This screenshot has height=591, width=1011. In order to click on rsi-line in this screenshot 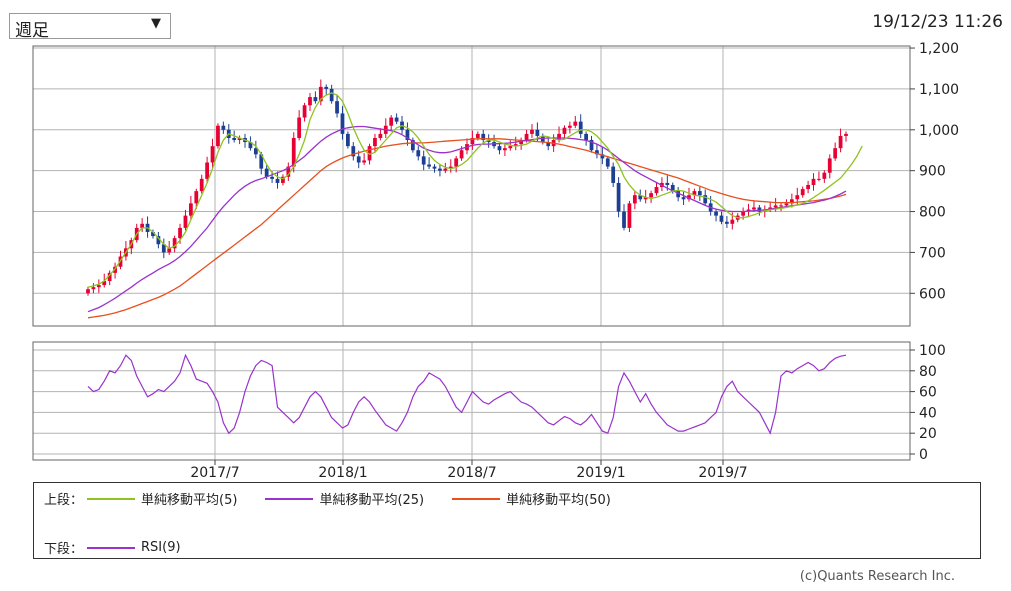, I will do `click(467, 394)`.